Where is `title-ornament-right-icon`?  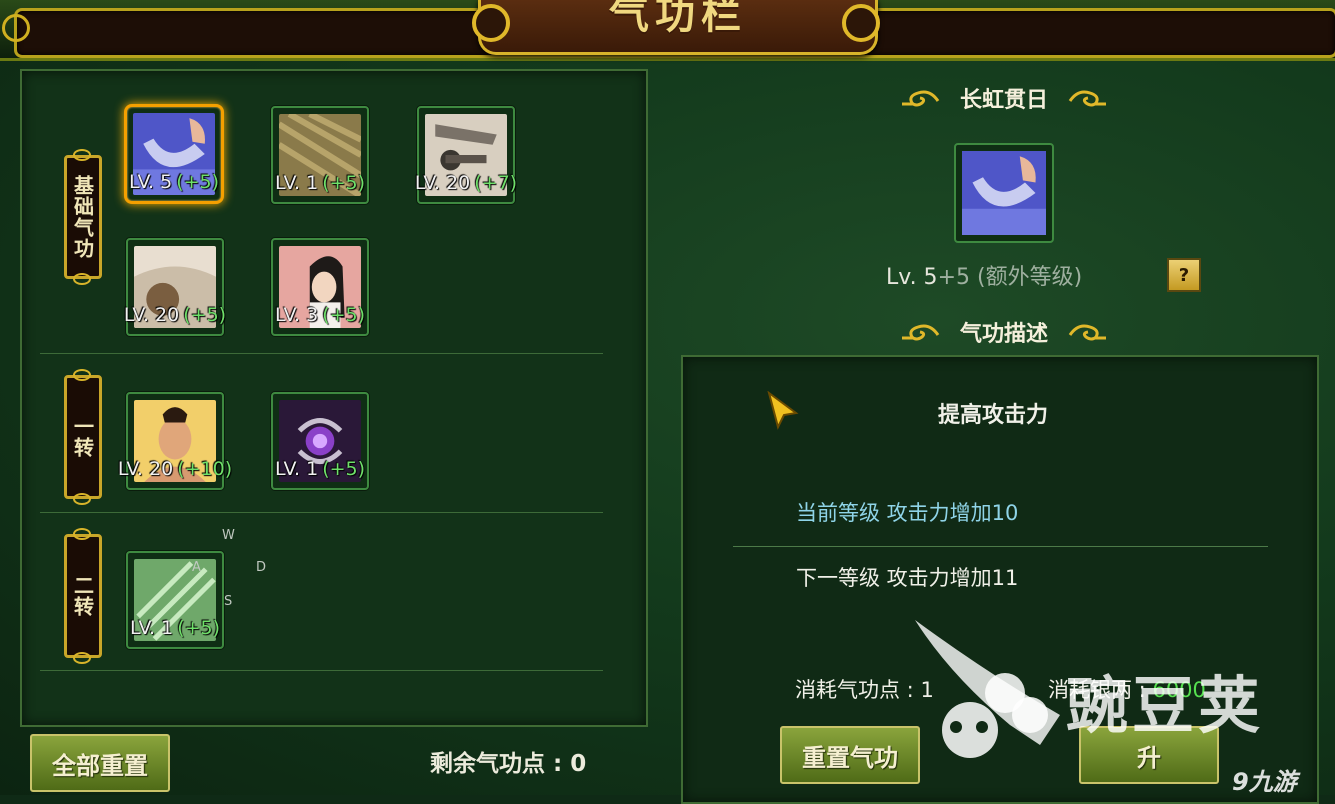
title-ornament-right-icon is located at coordinates (861, 23).